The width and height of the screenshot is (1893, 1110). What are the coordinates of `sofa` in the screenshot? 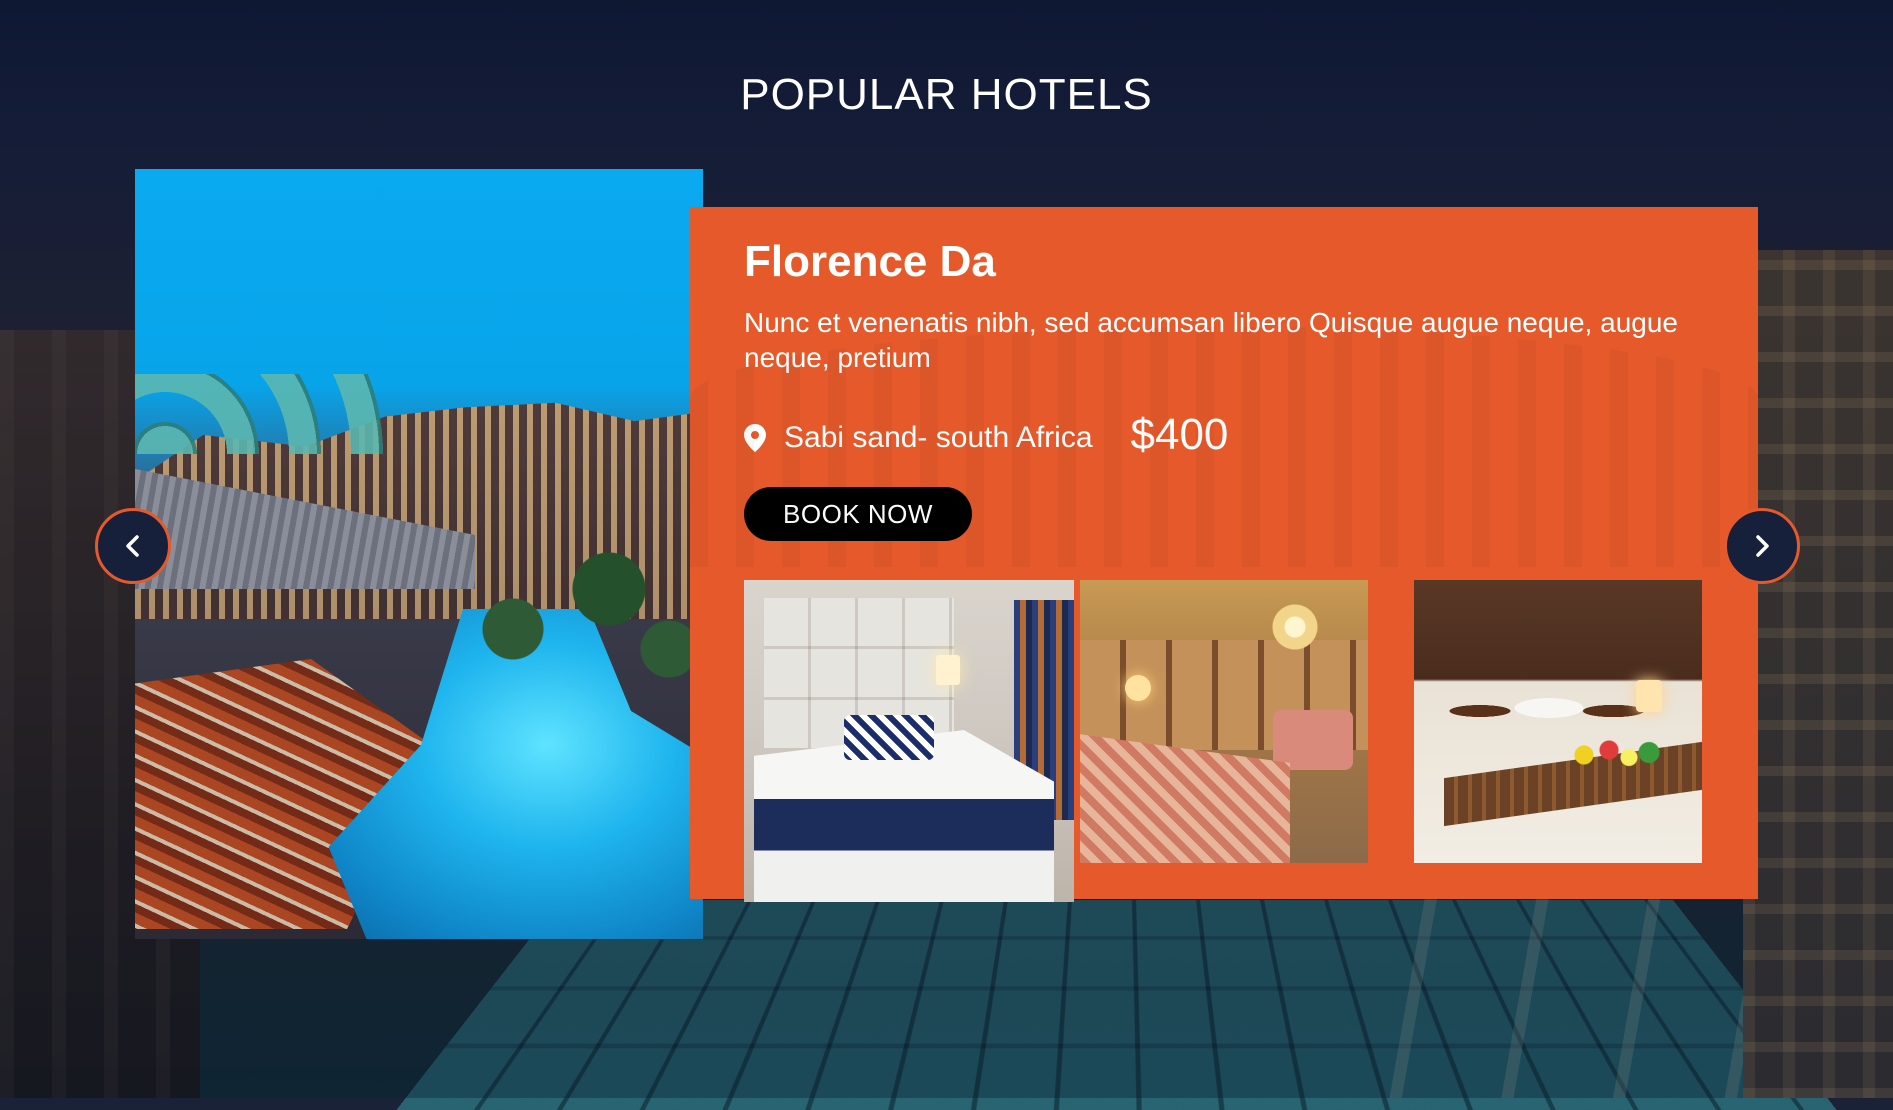 It's located at (1313, 740).